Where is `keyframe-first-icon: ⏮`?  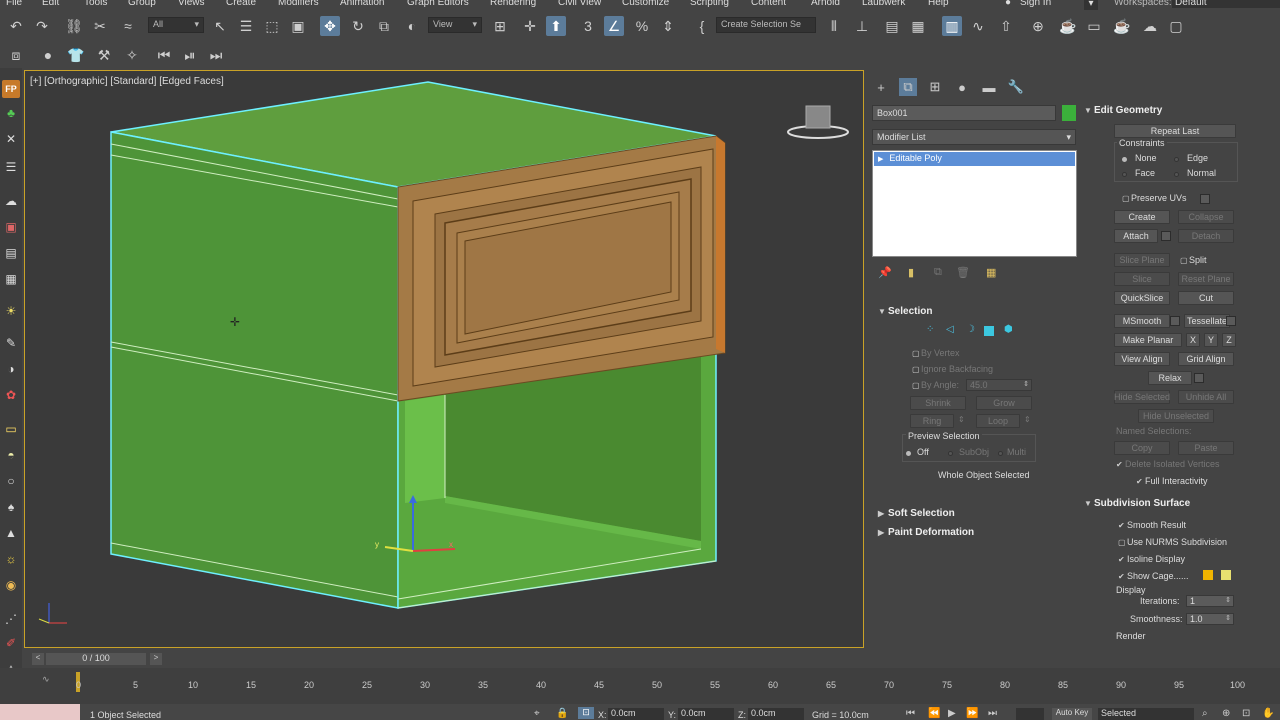 keyframe-first-icon: ⏮ is located at coordinates (164, 55).